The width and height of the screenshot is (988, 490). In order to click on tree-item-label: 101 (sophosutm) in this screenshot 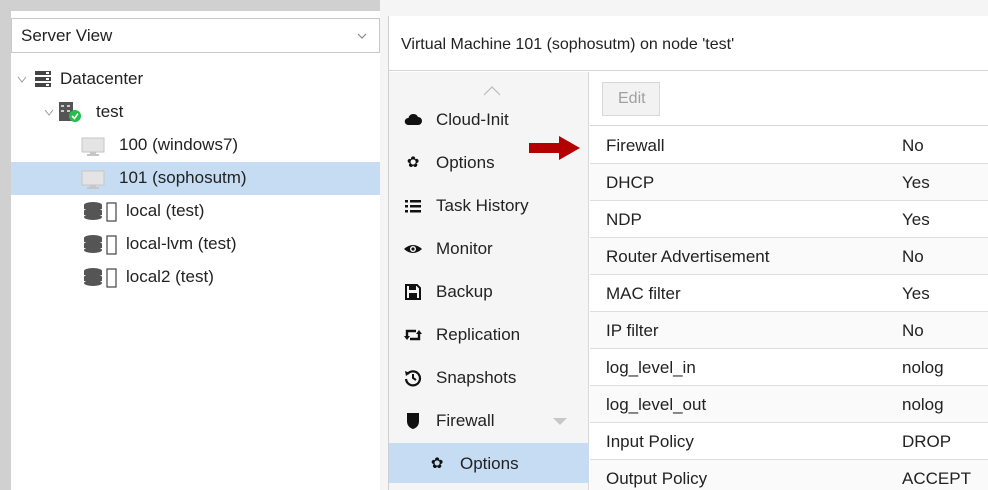, I will do `click(183, 177)`.